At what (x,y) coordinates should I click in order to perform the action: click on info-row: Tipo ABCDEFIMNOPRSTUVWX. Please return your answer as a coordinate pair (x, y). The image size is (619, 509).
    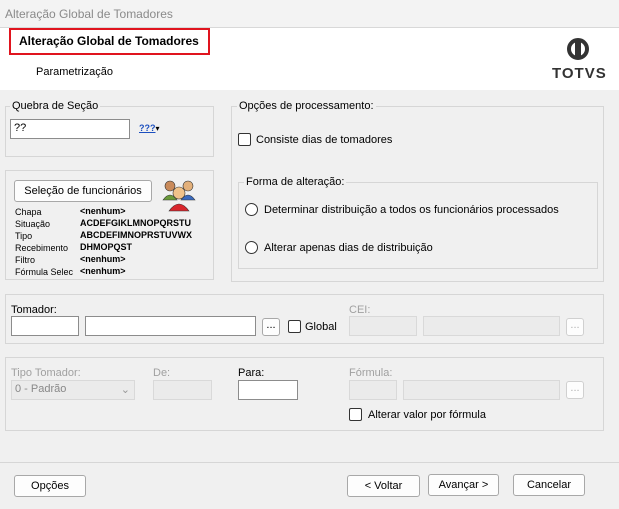
    Looking at the image, I should click on (103, 235).